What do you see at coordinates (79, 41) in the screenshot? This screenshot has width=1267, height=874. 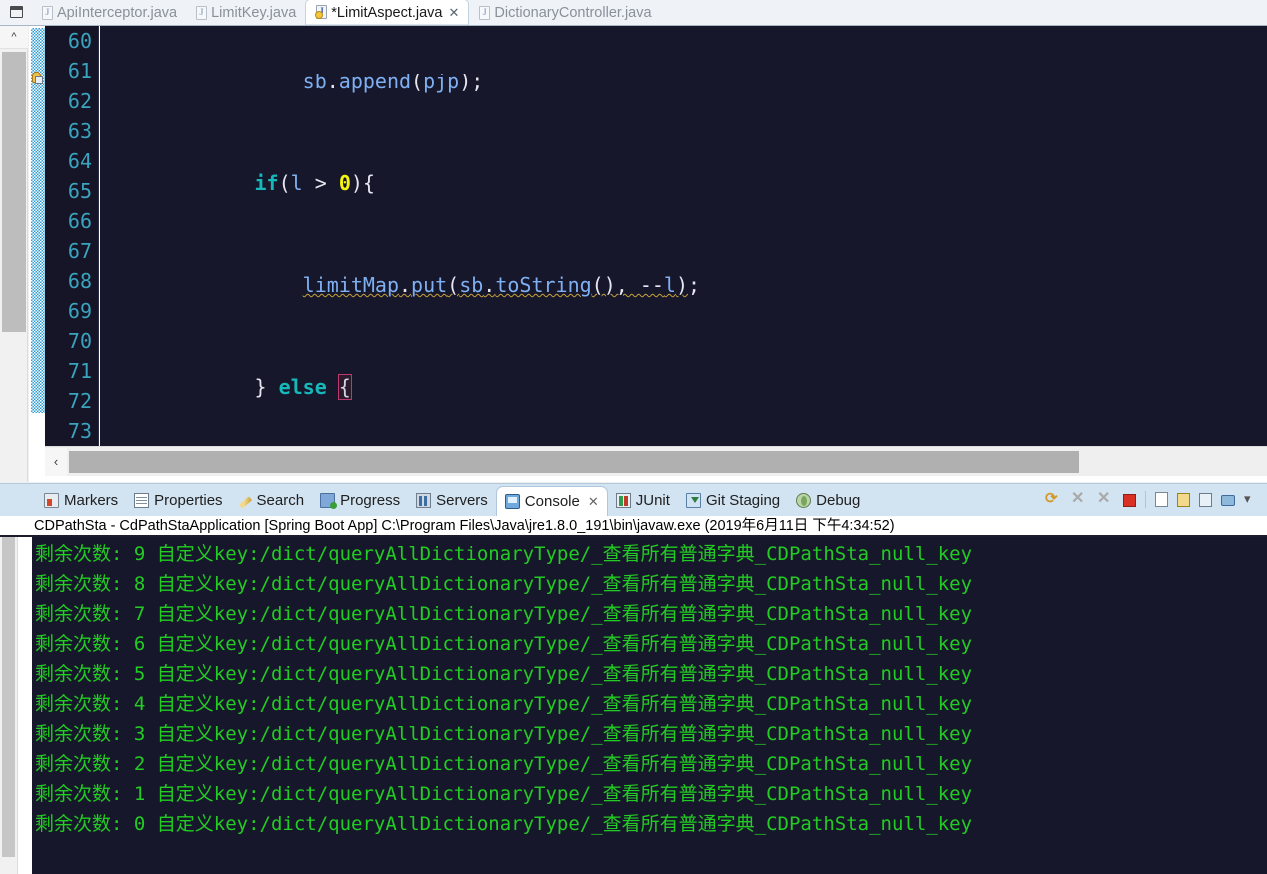 I see `line-number: 60` at bounding box center [79, 41].